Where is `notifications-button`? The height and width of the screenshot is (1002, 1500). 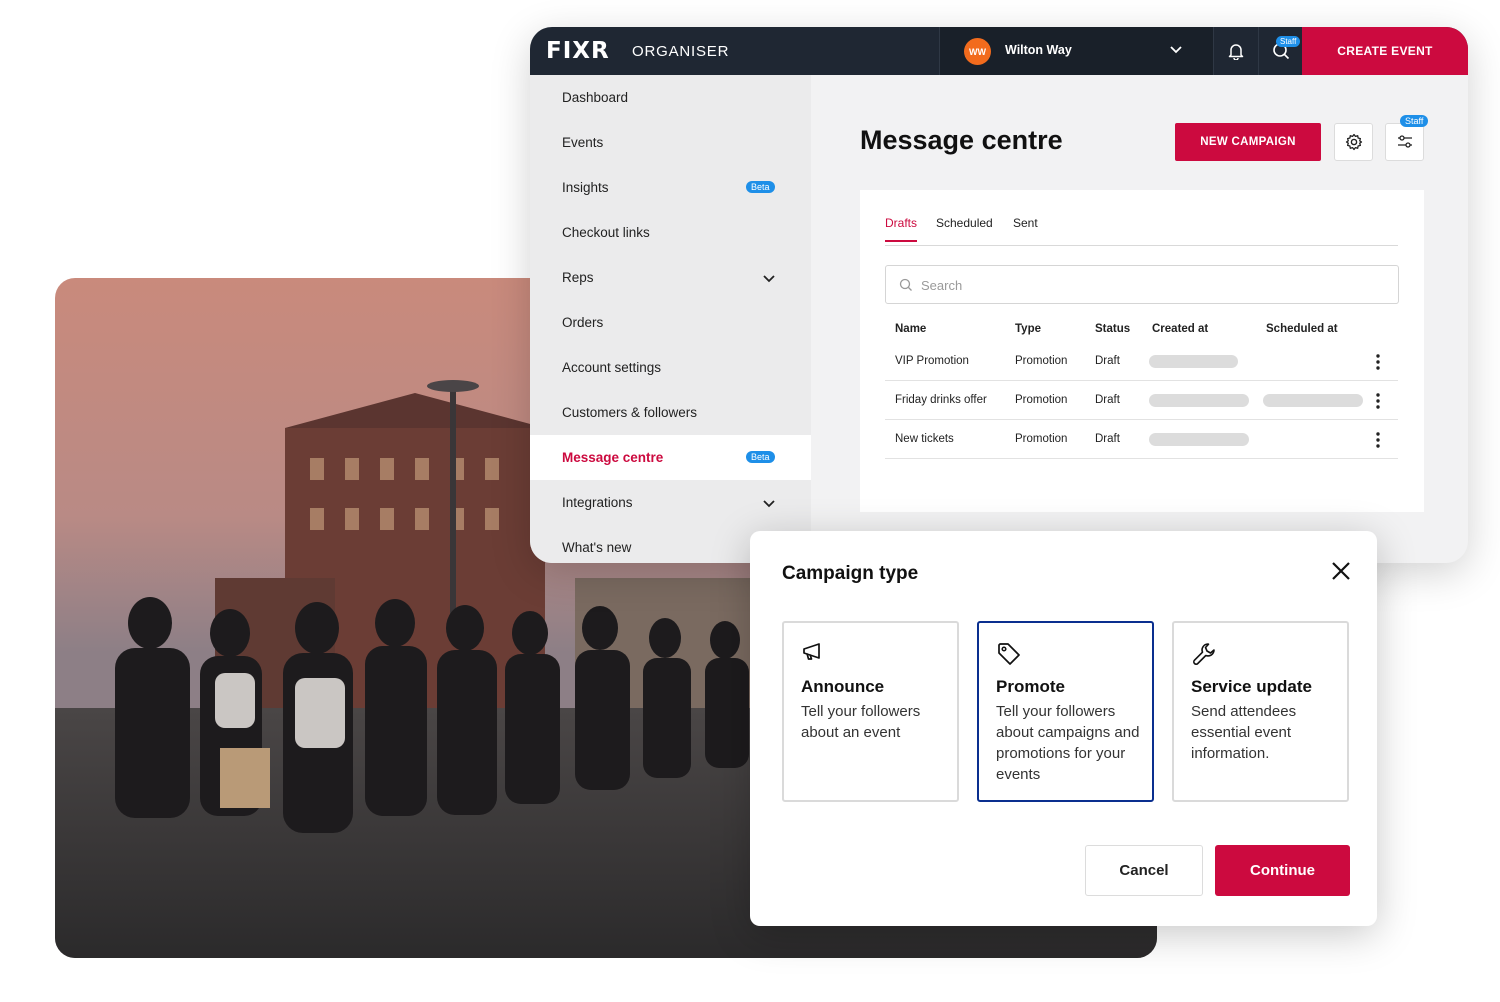 notifications-button is located at coordinates (1235, 51).